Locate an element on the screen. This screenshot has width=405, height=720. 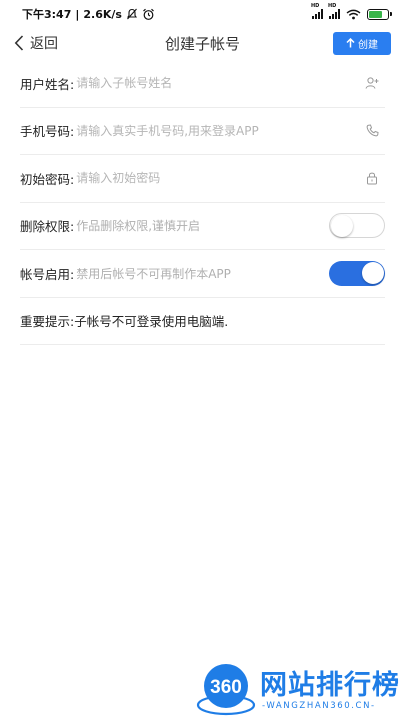
name-field-wrap is located at coordinates (219, 83).